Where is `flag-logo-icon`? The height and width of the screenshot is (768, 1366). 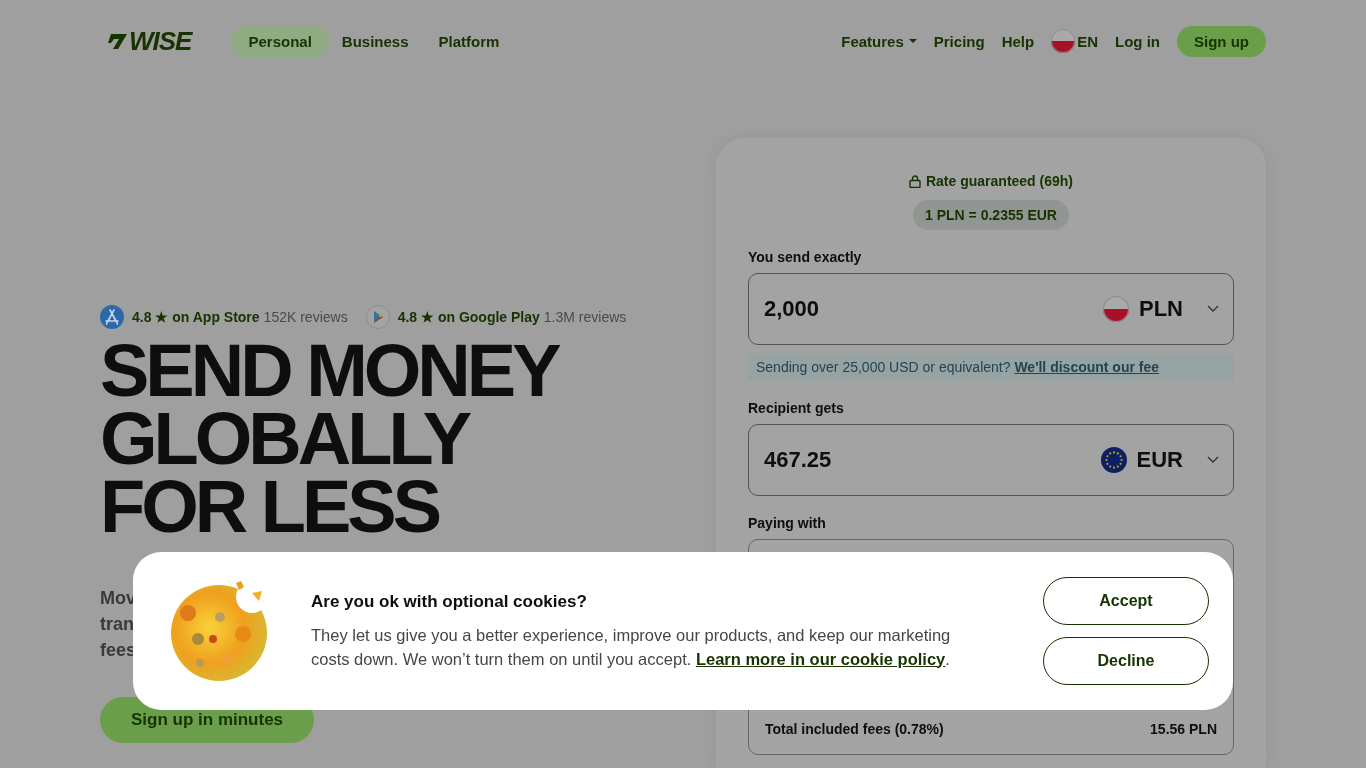
flag-logo-icon is located at coordinates (118, 41).